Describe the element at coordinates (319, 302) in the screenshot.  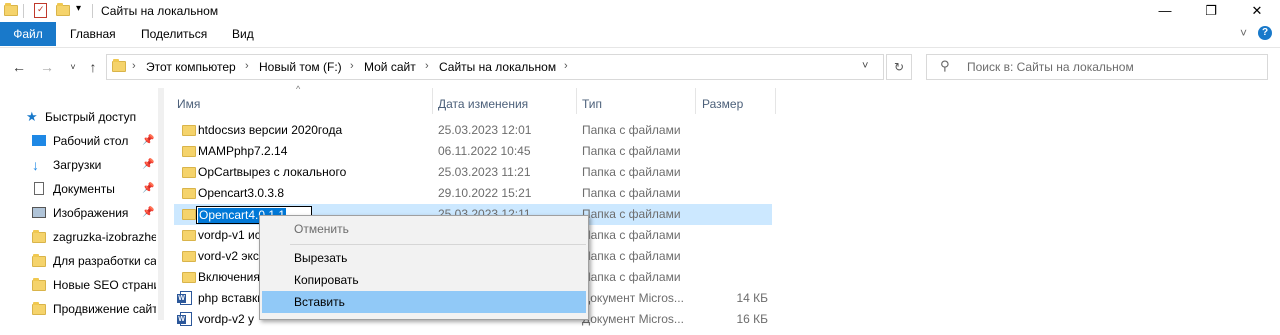
I see `menu-item-label: Вставить` at that location.